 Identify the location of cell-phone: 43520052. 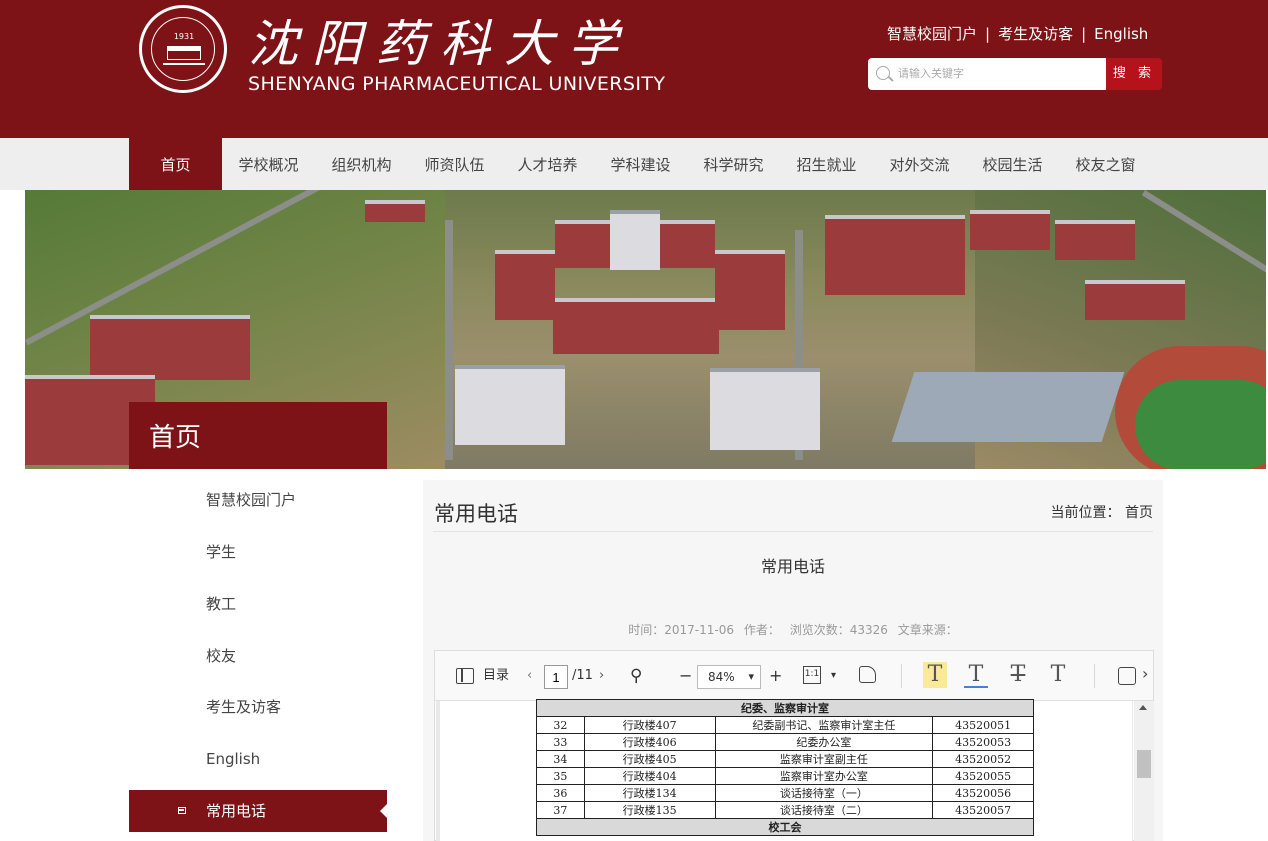
(983, 759).